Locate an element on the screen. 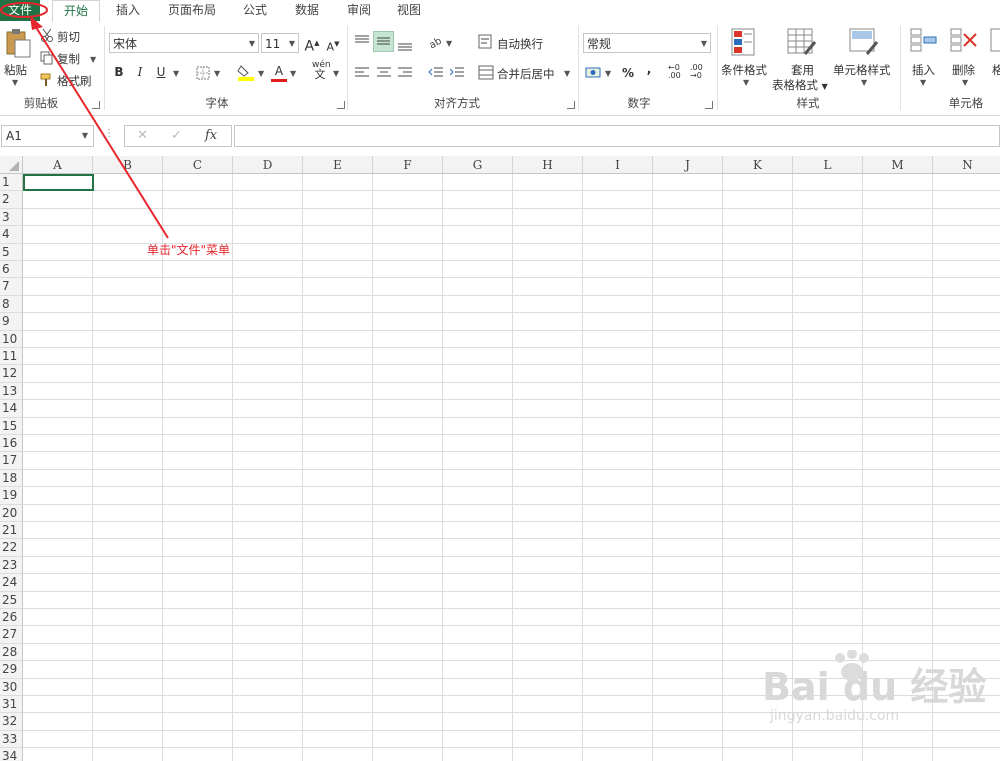  paw-icon is located at coordinates (852, 665).